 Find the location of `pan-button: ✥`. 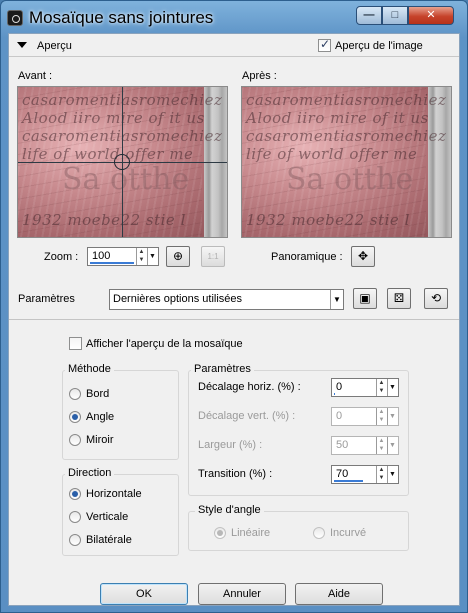

pan-button: ✥ is located at coordinates (363, 256).